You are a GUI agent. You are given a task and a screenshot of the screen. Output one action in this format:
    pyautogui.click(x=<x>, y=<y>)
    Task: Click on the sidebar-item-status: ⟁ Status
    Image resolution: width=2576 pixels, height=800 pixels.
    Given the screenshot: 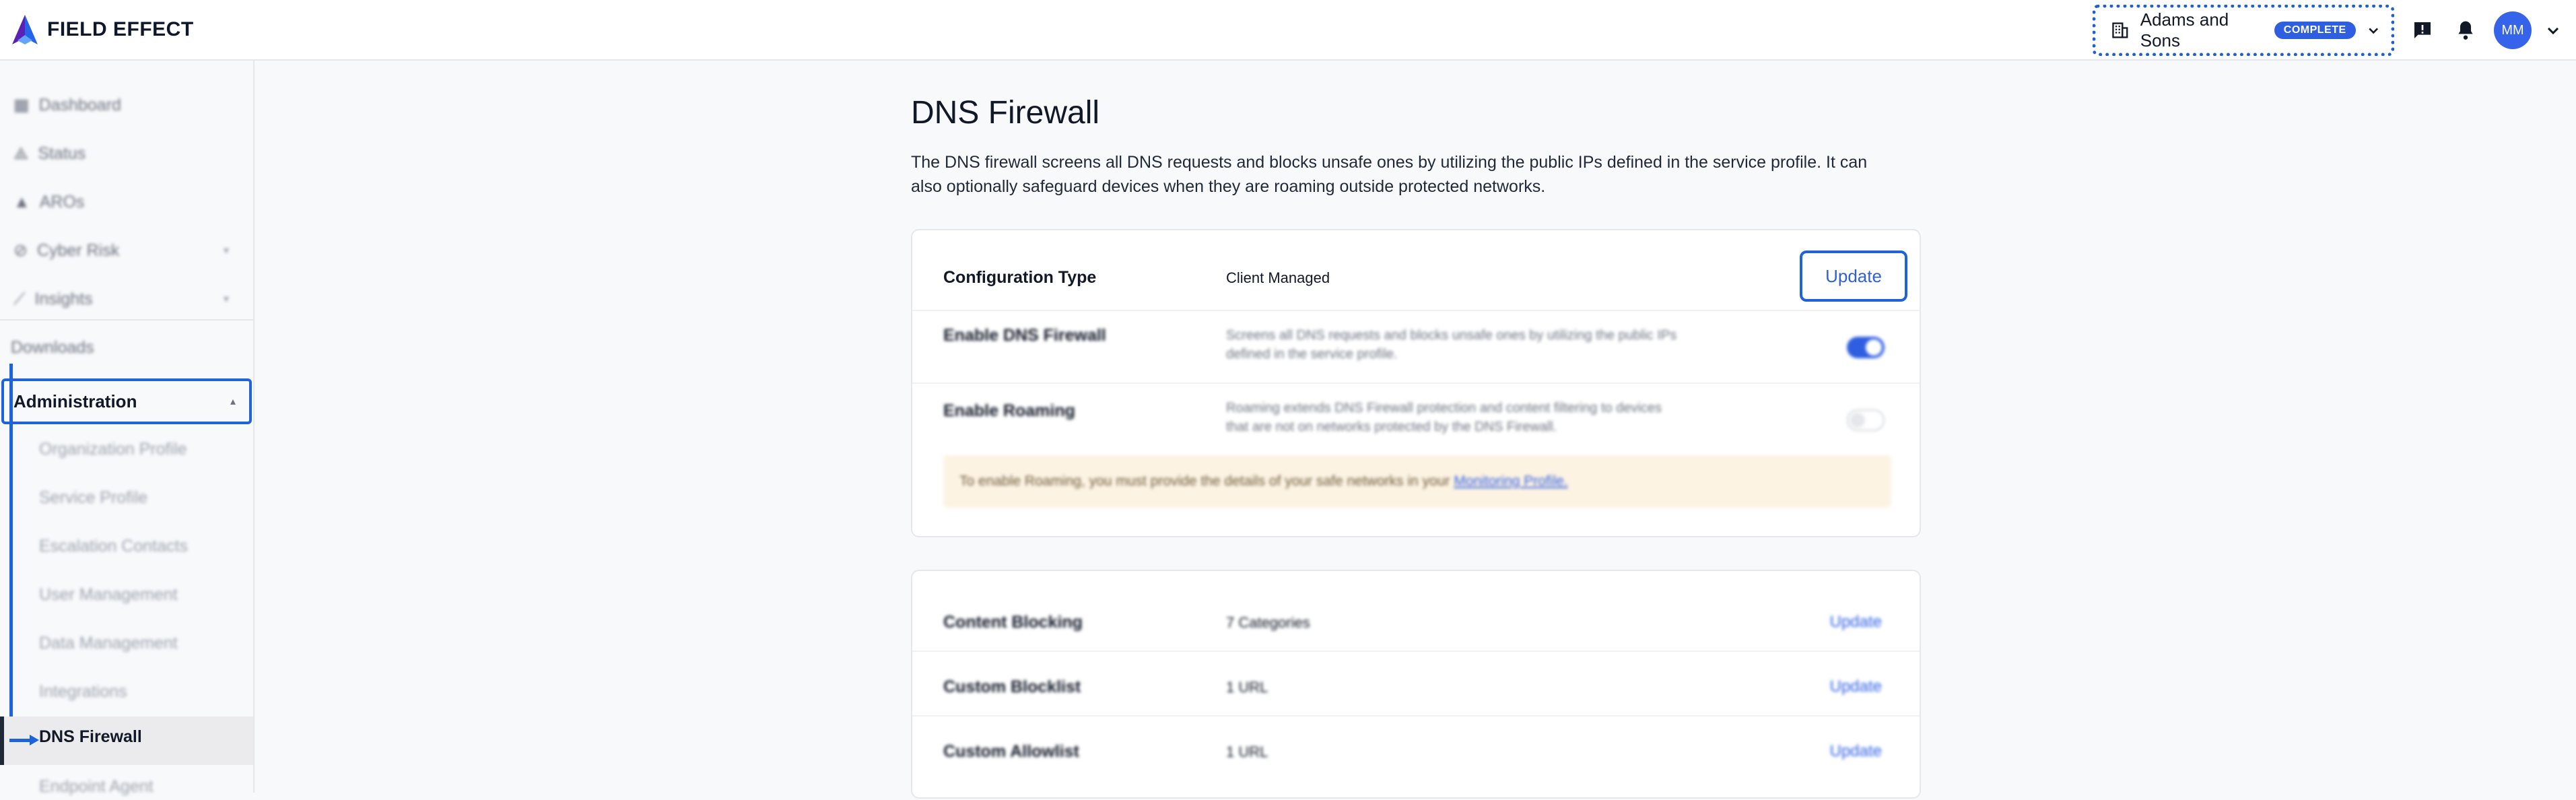 What is the action you would take?
    pyautogui.click(x=127, y=154)
    